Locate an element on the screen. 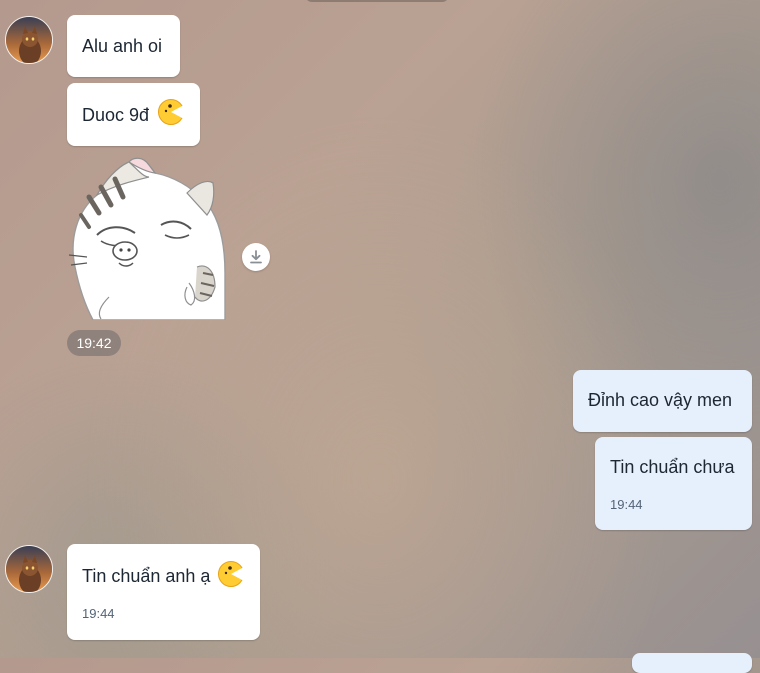 The image size is (760, 673). incoming-message-bubble: Duoc 9đ is located at coordinates (133, 114).